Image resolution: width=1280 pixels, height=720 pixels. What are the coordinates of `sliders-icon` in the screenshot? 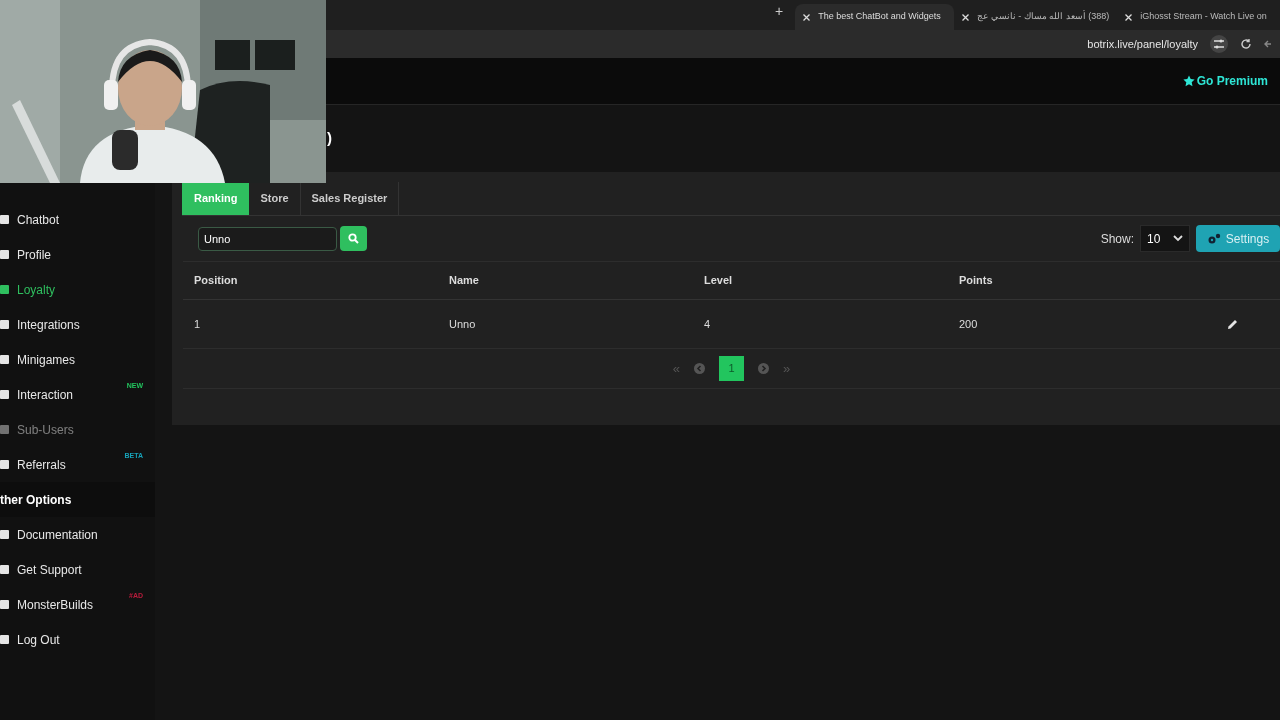 It's located at (1219, 44).